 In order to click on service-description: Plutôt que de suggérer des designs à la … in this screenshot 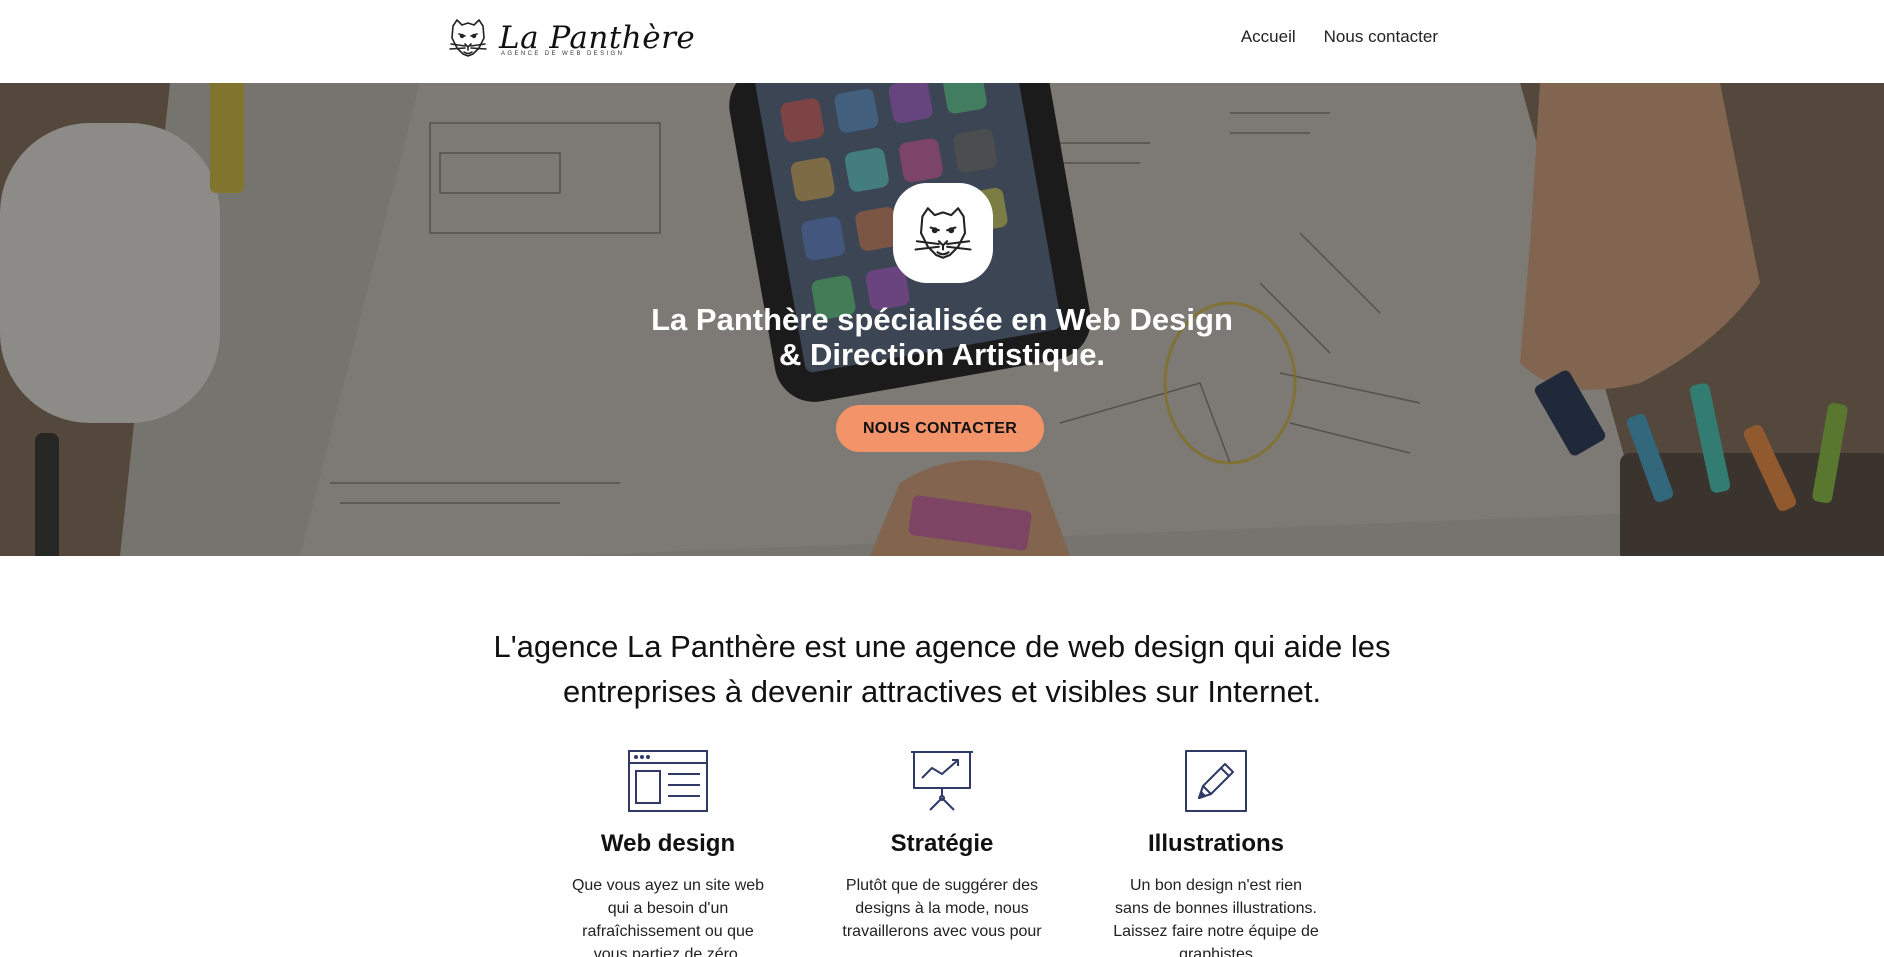, I will do `click(942, 908)`.